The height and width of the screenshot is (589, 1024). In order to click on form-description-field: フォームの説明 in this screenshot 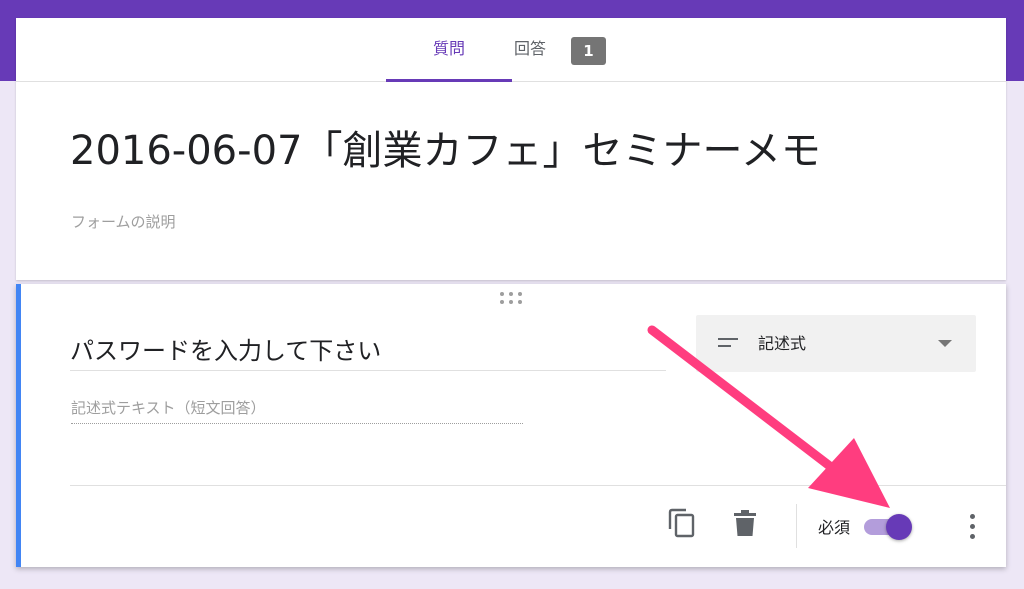, I will do `click(123, 221)`.